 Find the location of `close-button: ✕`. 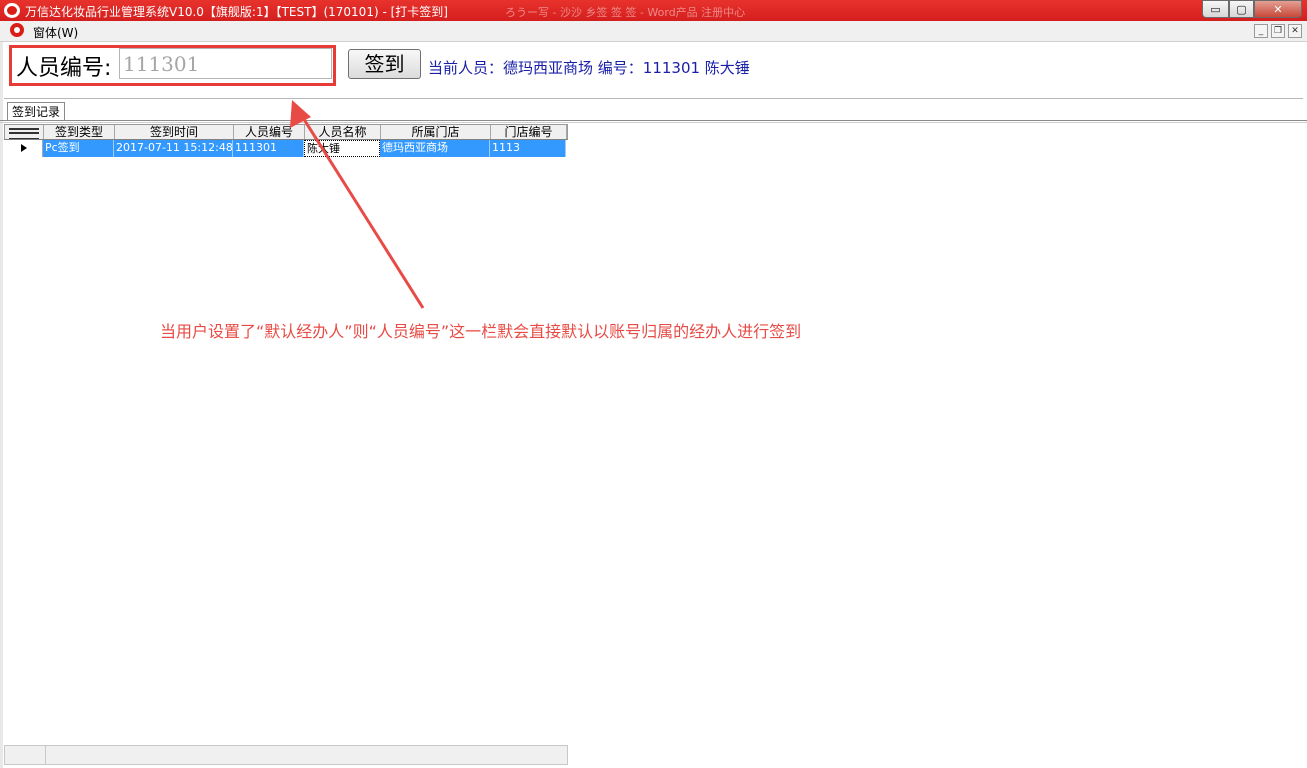

close-button: ✕ is located at coordinates (1278, 9).